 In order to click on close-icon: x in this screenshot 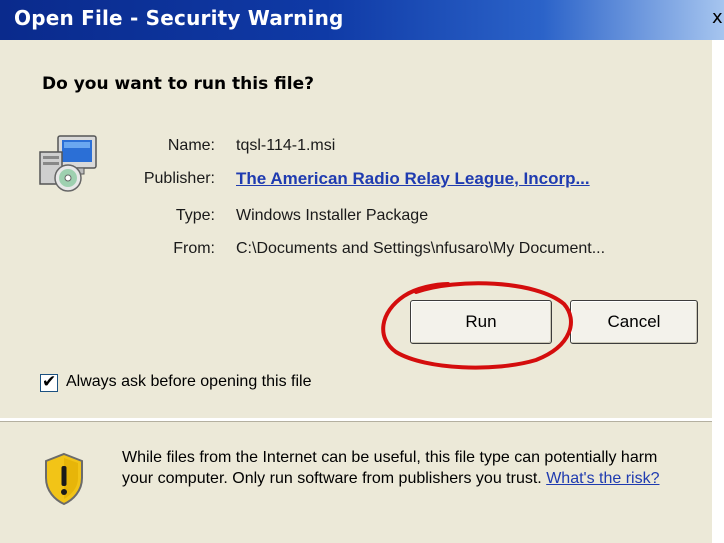, I will do `click(717, 18)`.